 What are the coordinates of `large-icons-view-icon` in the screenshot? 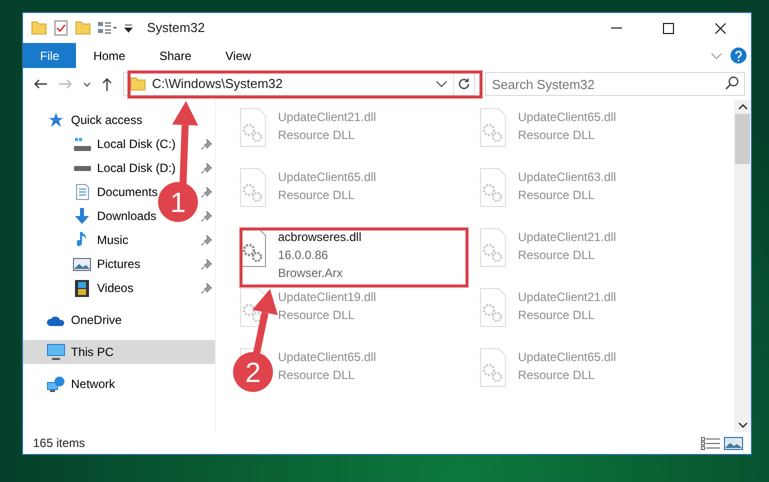 It's located at (733, 443).